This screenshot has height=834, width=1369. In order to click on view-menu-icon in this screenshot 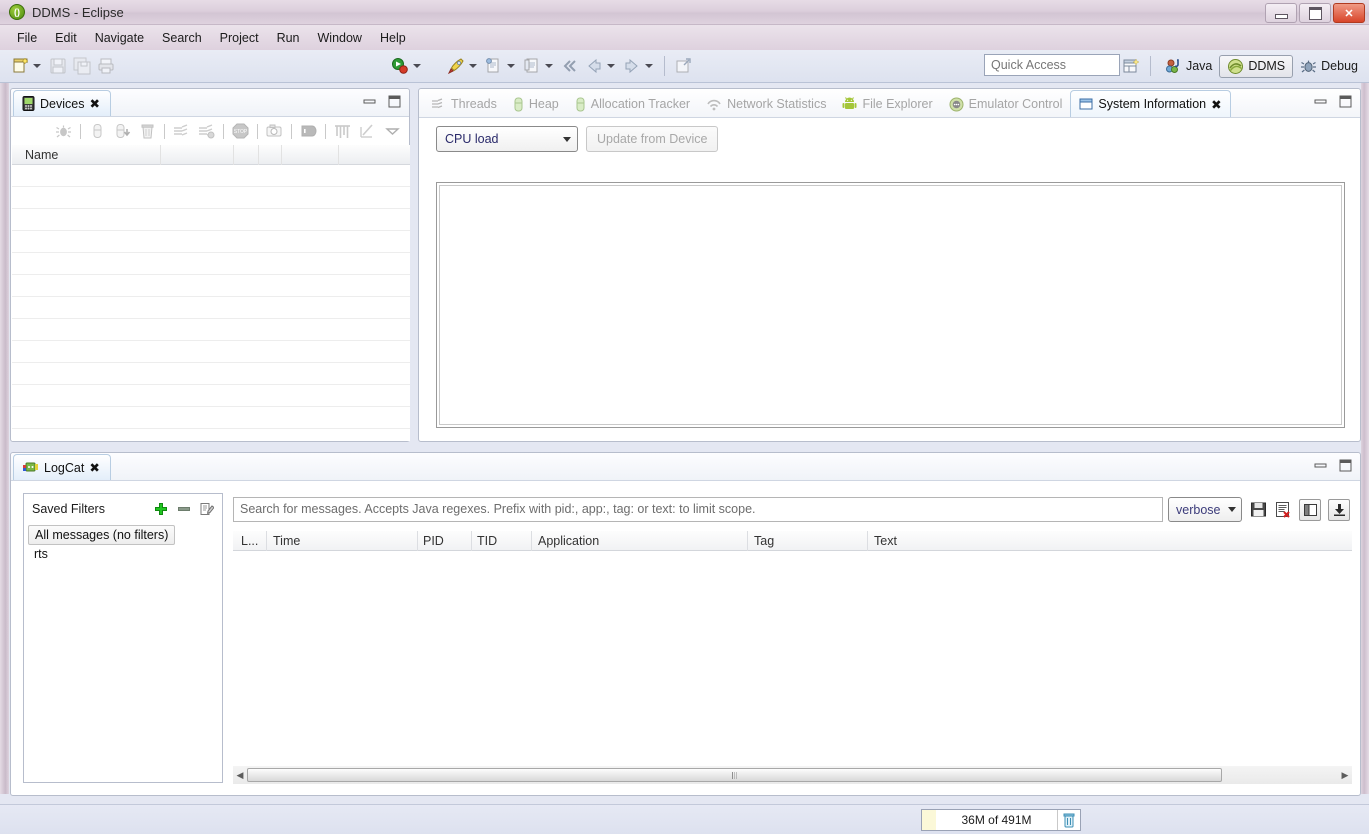, I will do `click(392, 131)`.